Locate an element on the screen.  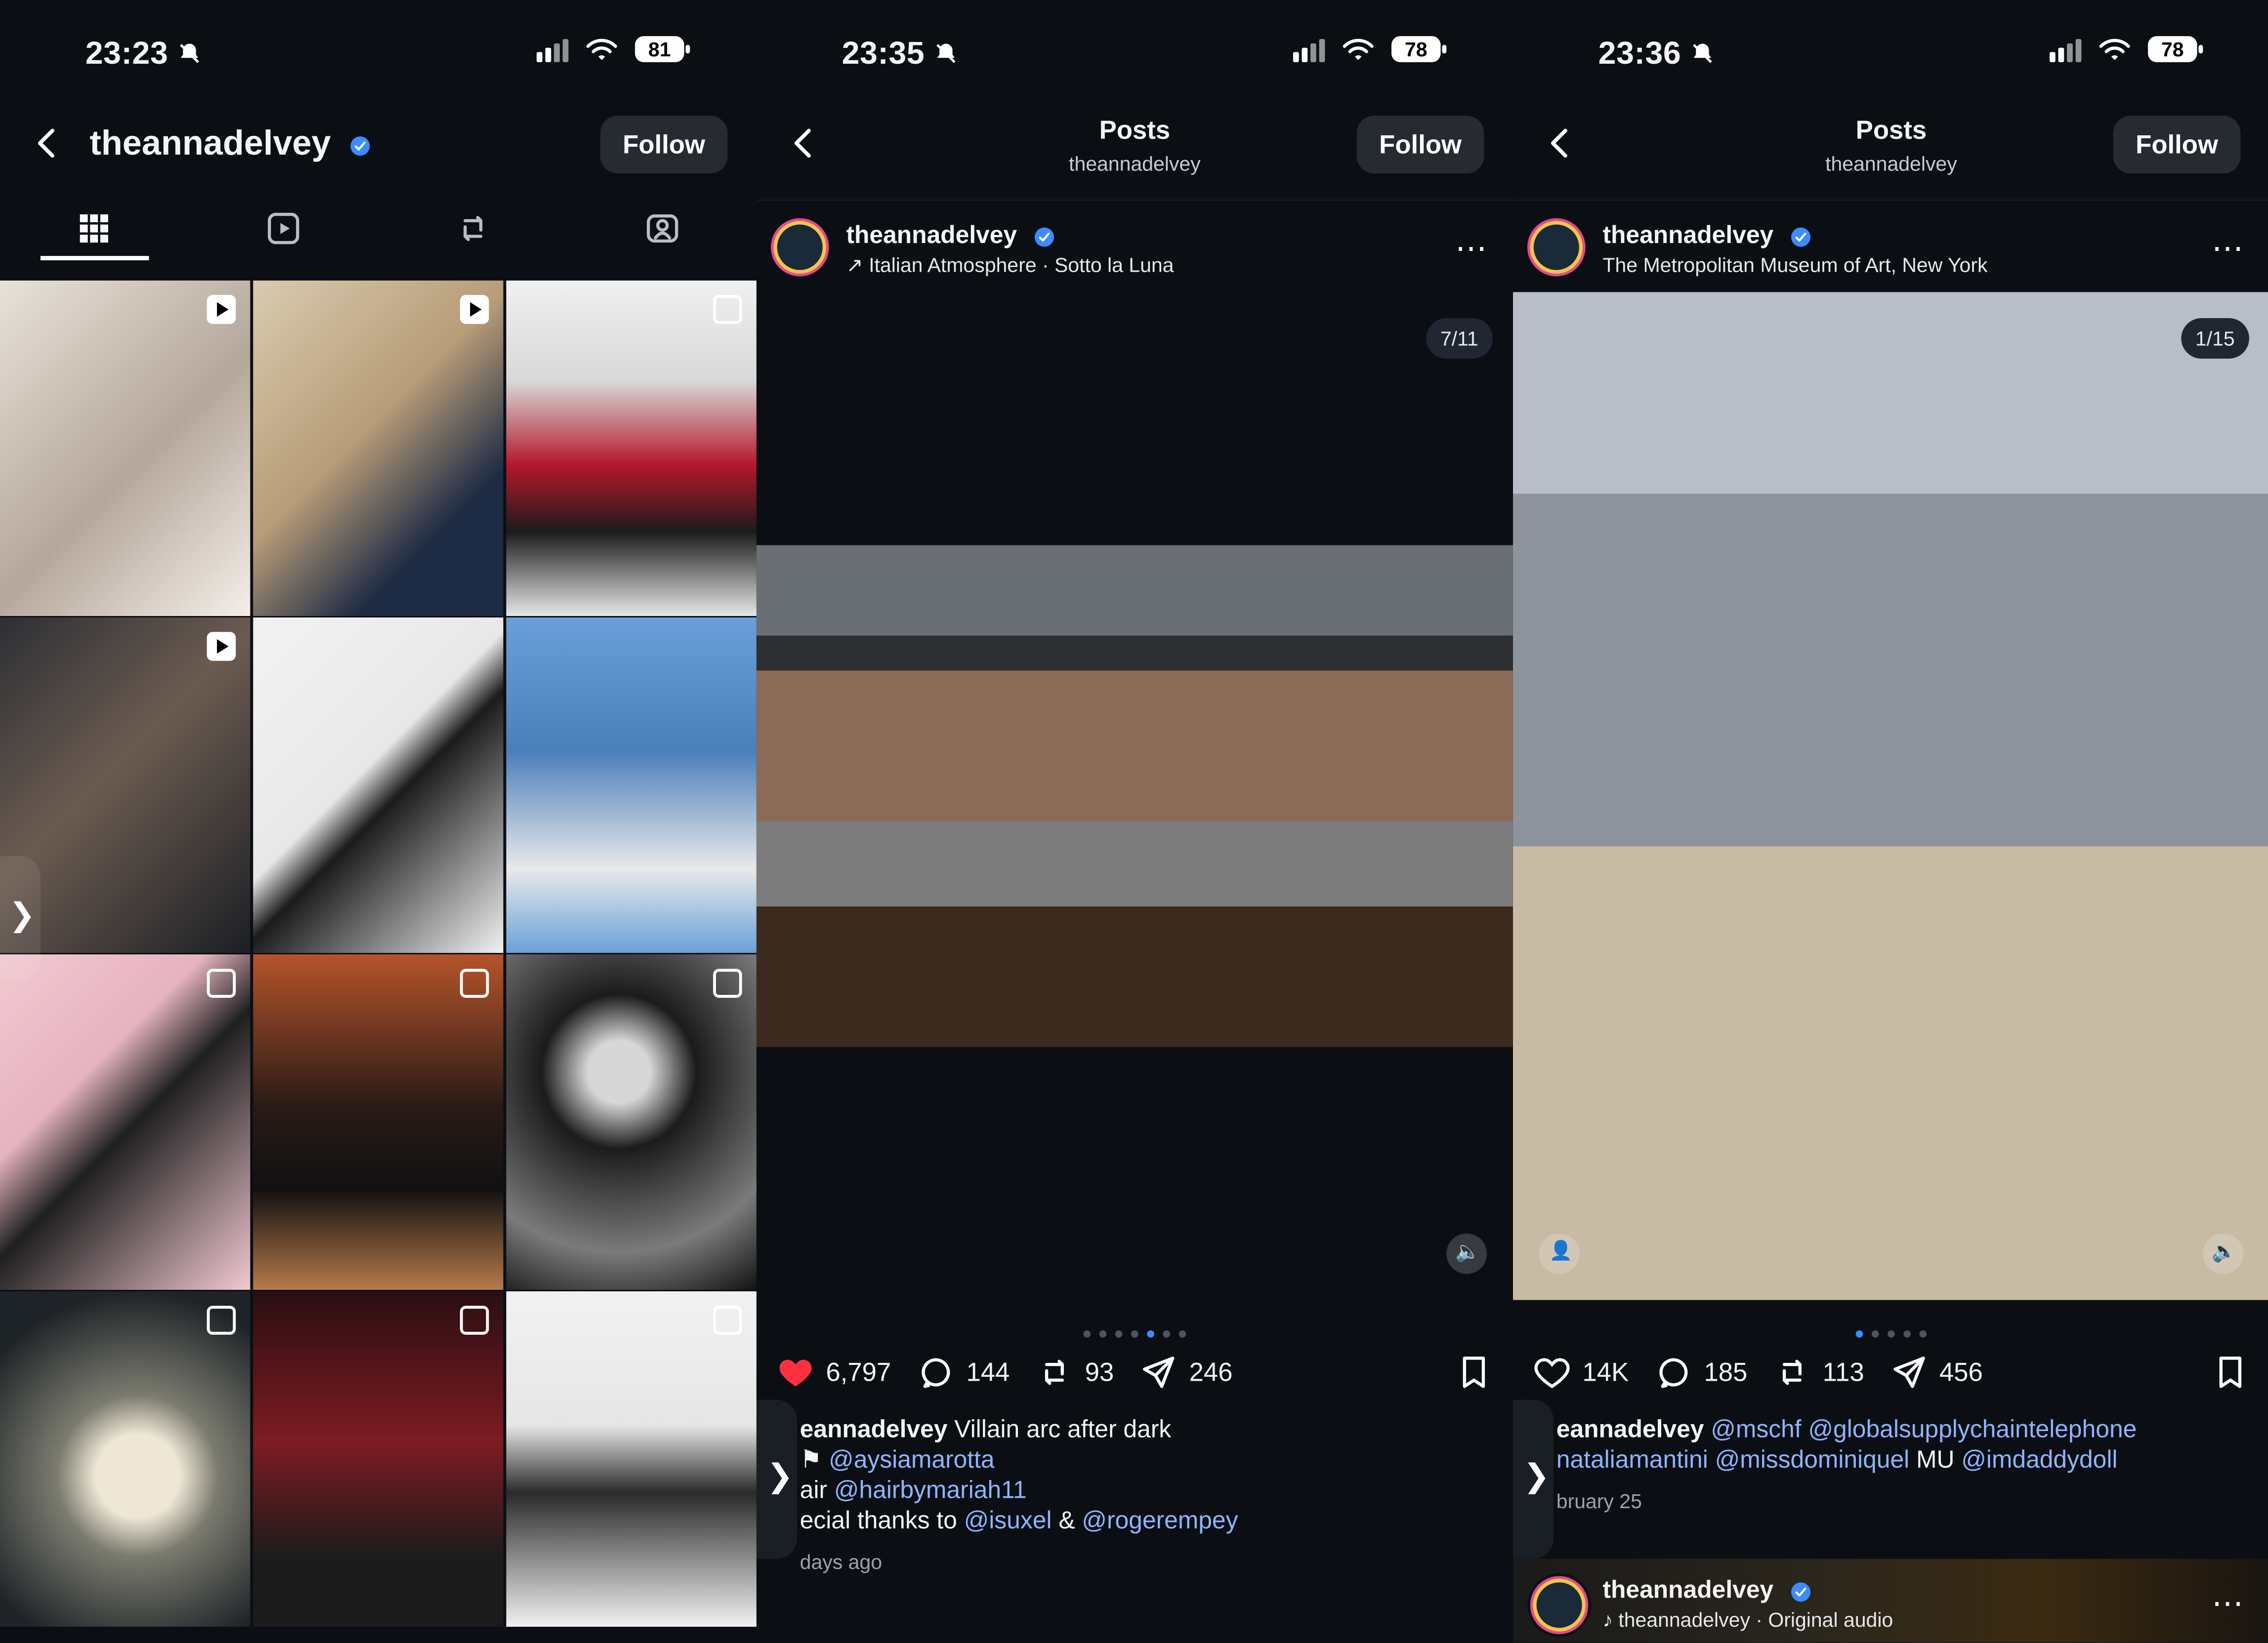
post-location: ↗ Italian Atmosphere · Sotto la Luna is located at coordinates (1010, 265).